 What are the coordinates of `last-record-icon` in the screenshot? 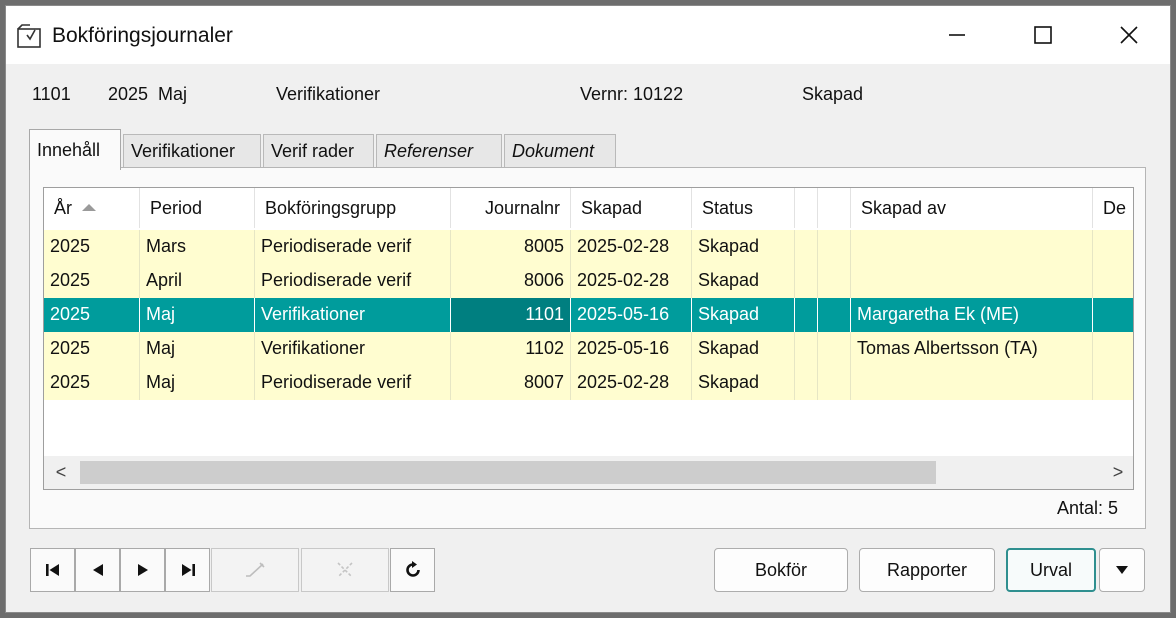 It's located at (188, 570).